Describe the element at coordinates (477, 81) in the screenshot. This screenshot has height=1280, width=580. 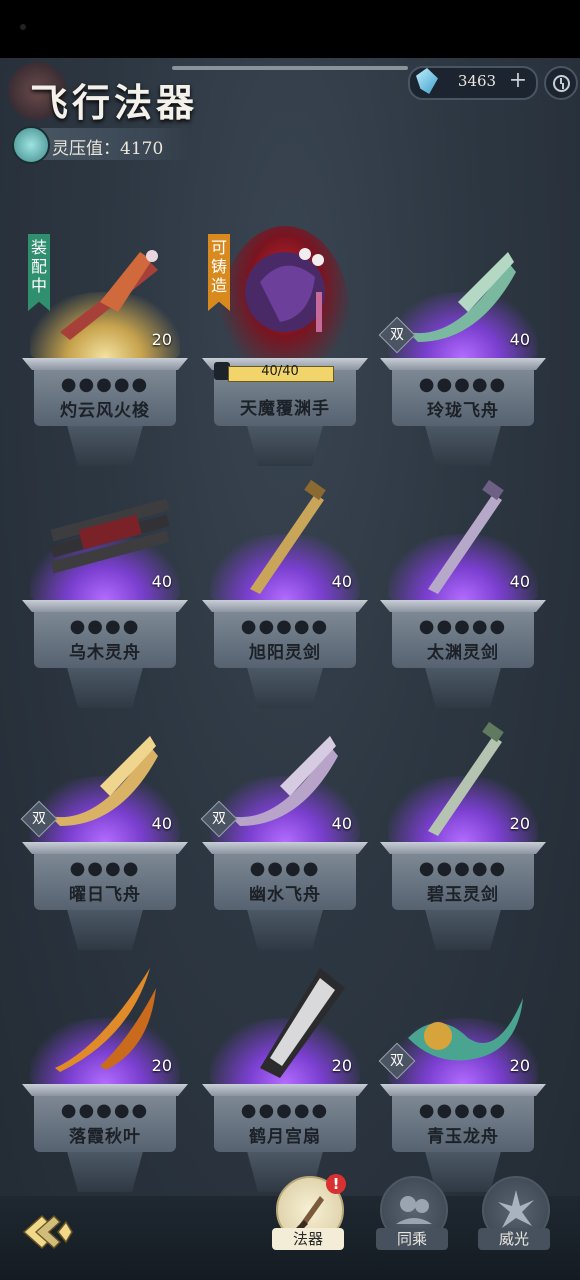
I see `currency-value: 3463` at that location.